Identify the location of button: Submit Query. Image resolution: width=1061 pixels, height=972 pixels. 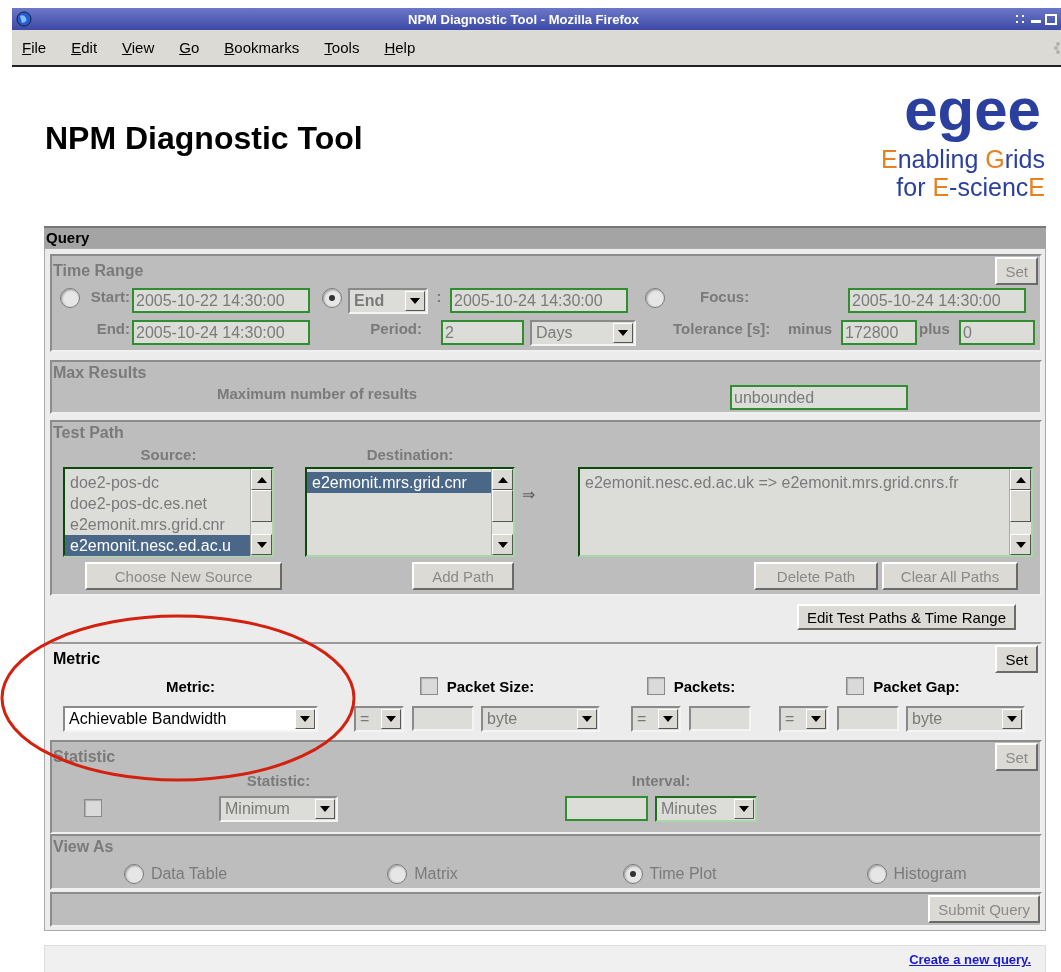
(984, 909).